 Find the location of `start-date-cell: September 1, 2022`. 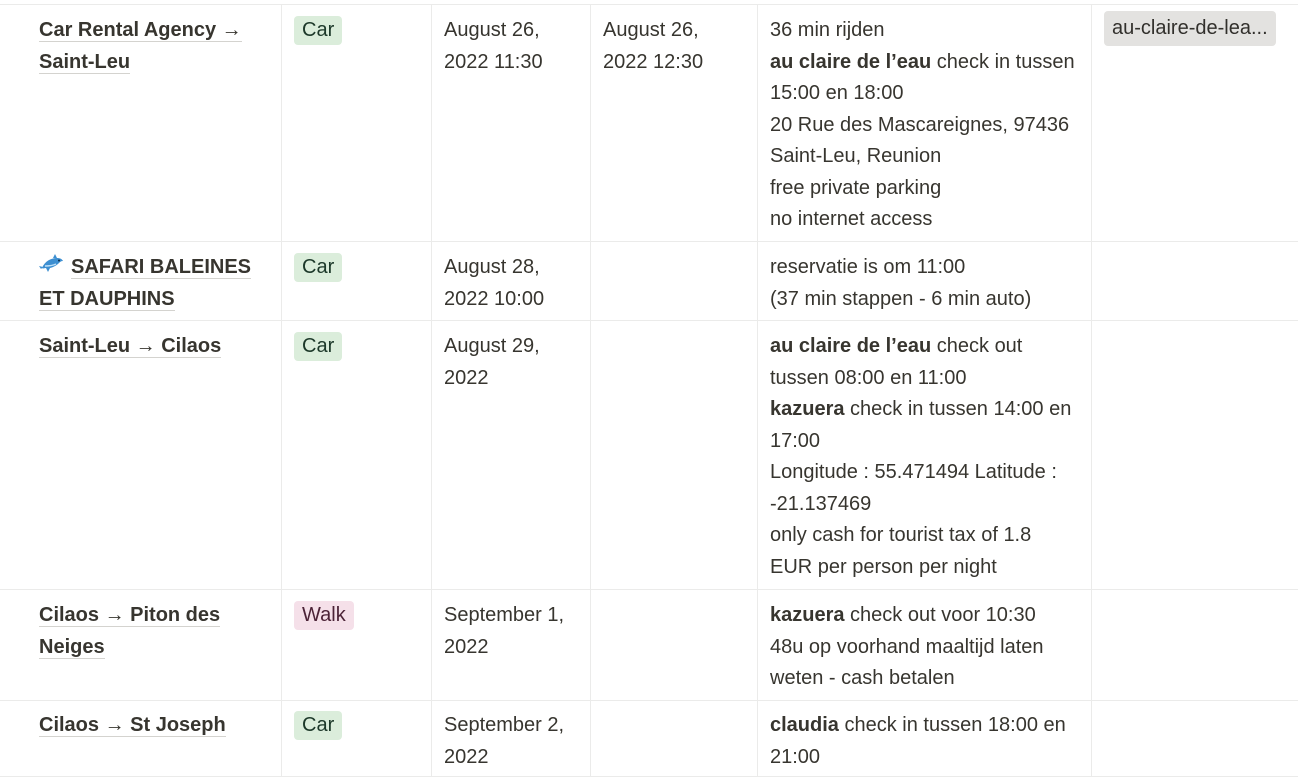

start-date-cell: September 1, 2022 is located at coordinates (511, 645).